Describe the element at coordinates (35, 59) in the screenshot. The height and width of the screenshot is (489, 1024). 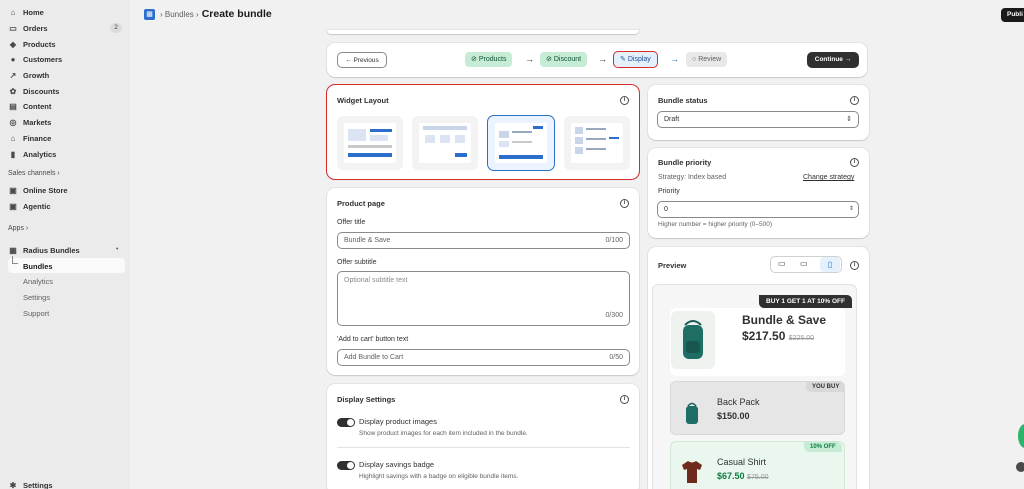
I see `sidebar-item-customers: ● Customers` at that location.